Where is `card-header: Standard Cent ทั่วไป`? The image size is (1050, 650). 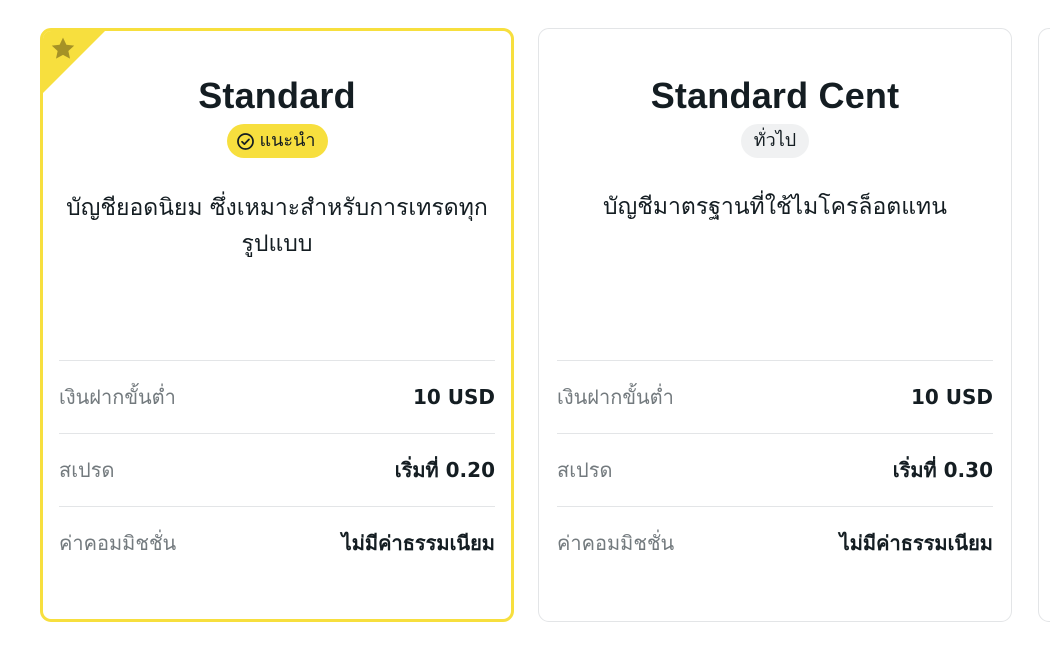 card-header: Standard Cent ทั่วไป is located at coordinates (775, 116).